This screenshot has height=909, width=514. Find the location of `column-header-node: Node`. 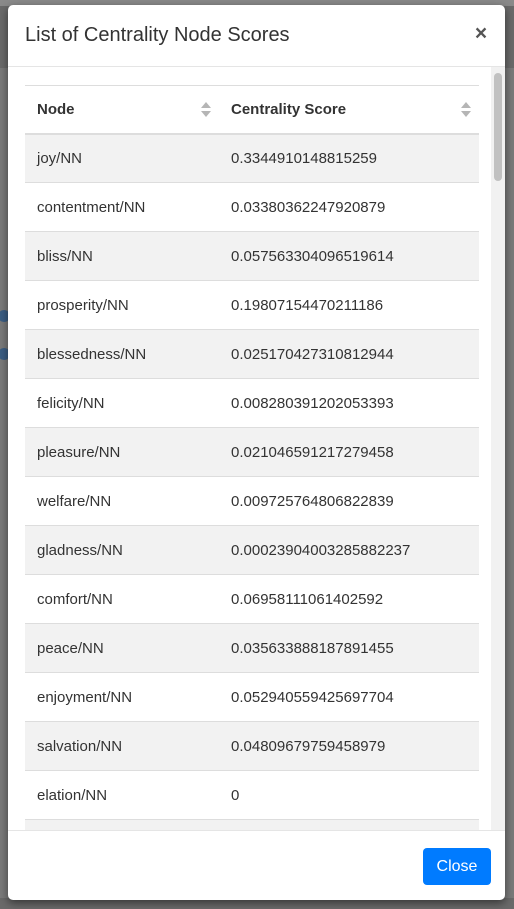

column-header-node: Node is located at coordinates (122, 110).